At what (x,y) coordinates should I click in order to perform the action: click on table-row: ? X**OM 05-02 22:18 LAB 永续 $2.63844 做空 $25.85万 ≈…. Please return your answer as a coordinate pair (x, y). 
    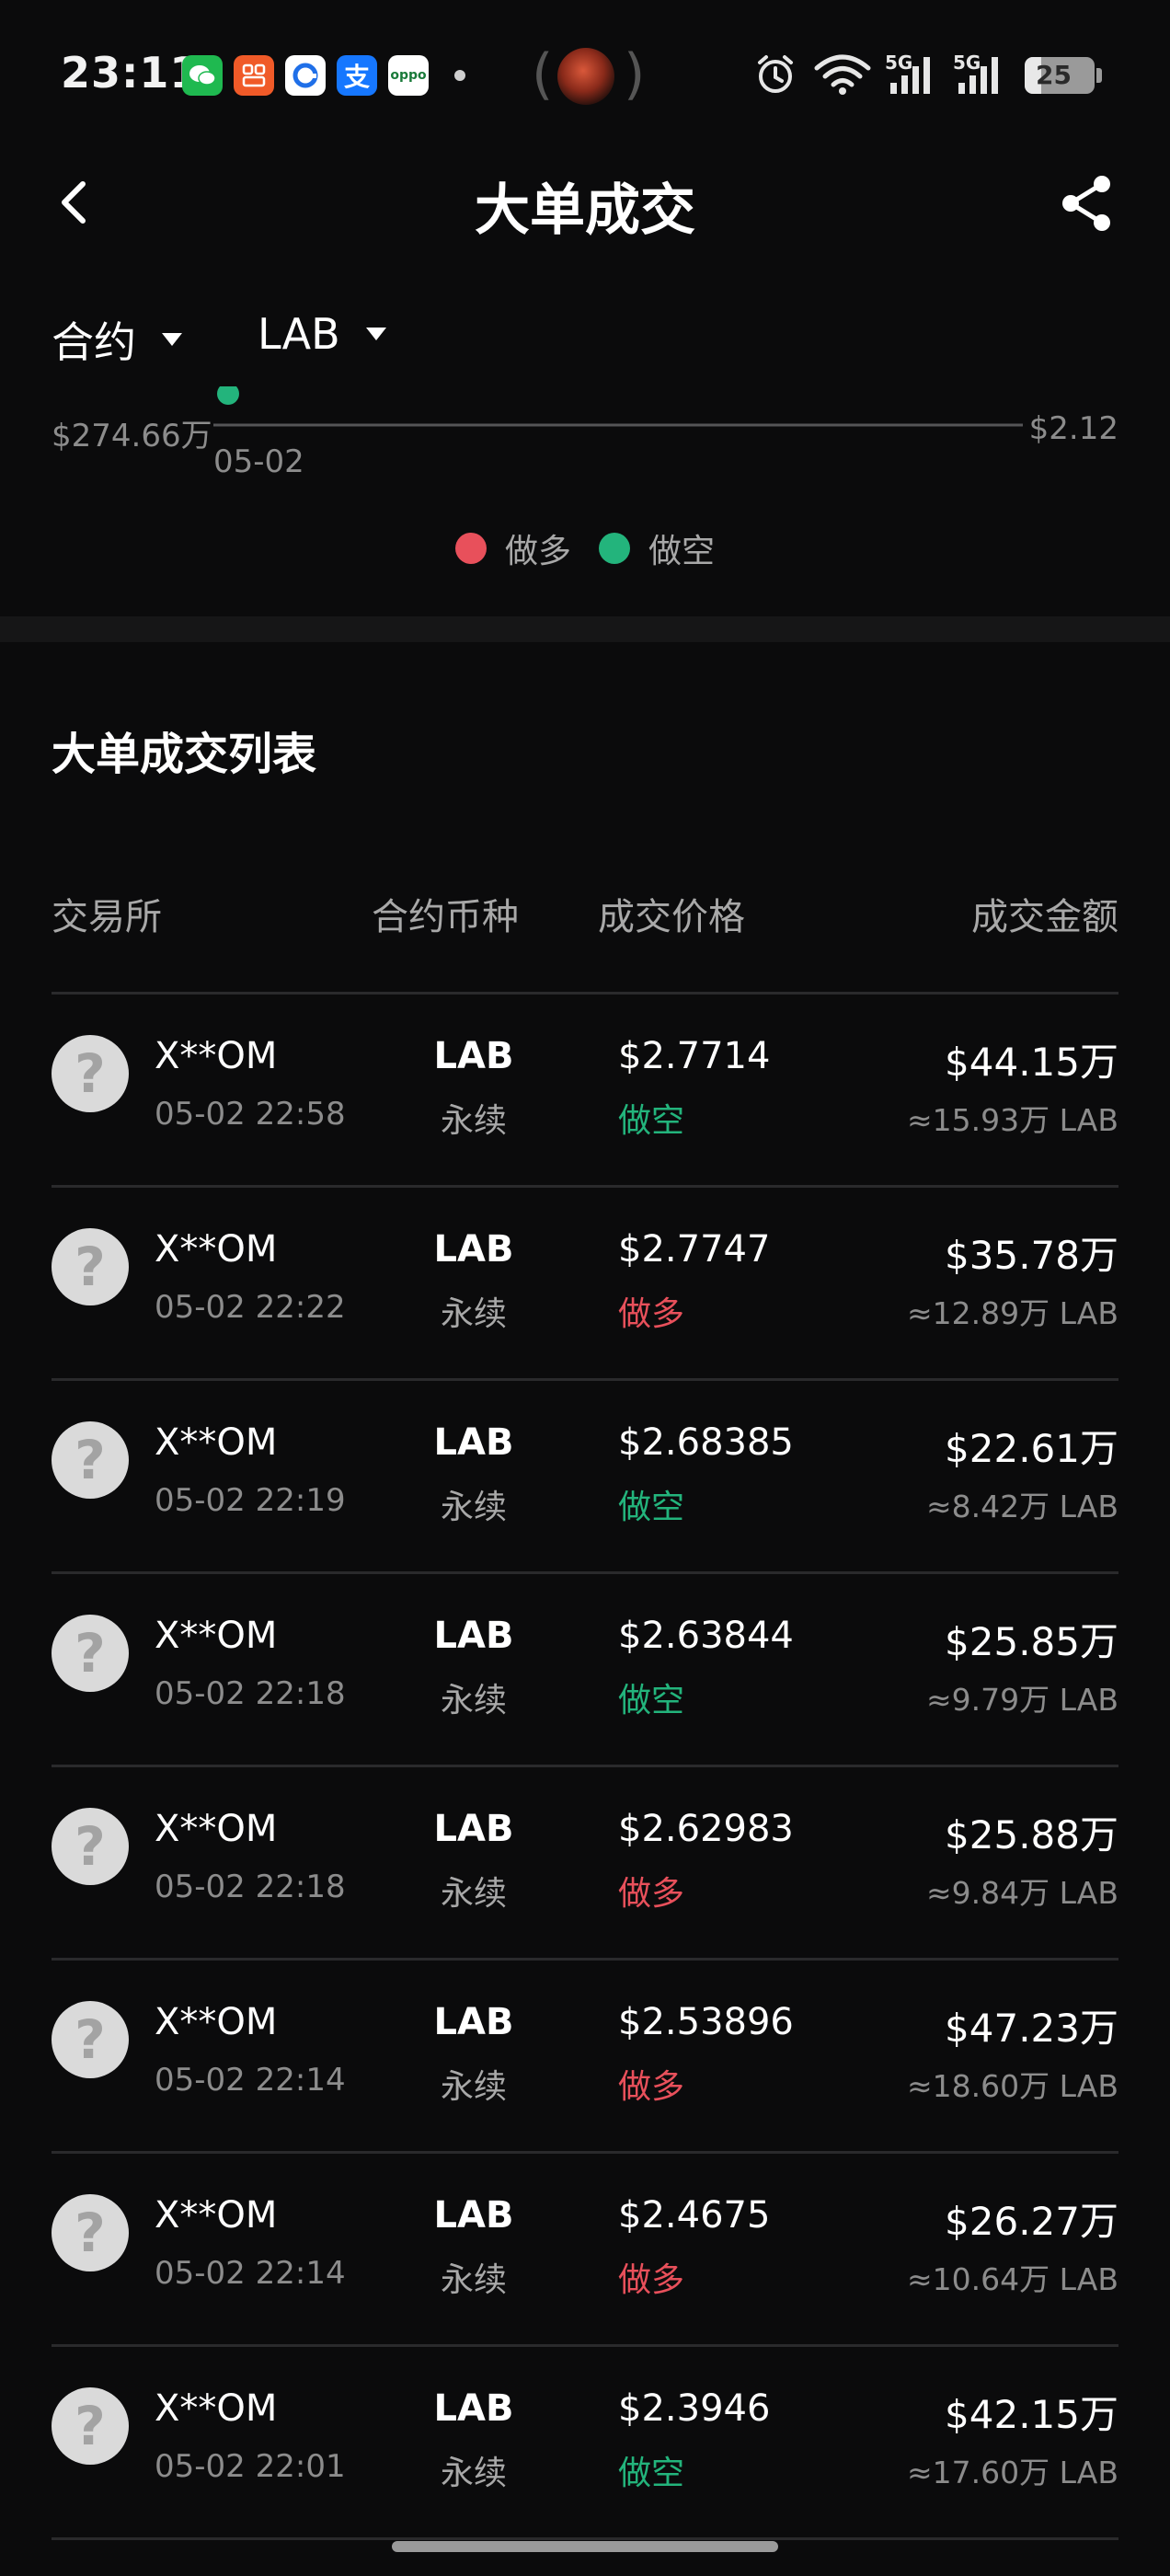
    Looking at the image, I should click on (585, 1670).